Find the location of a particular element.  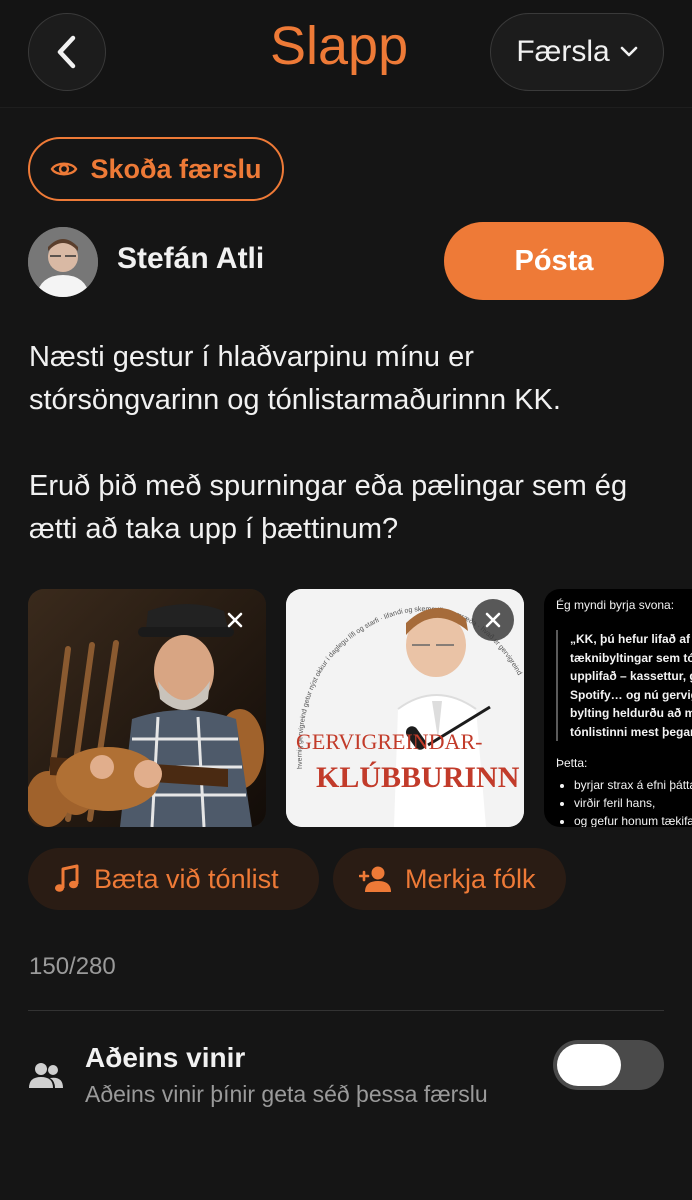

bullet-item: og gefur honum tækifæ is located at coordinates (633, 819).